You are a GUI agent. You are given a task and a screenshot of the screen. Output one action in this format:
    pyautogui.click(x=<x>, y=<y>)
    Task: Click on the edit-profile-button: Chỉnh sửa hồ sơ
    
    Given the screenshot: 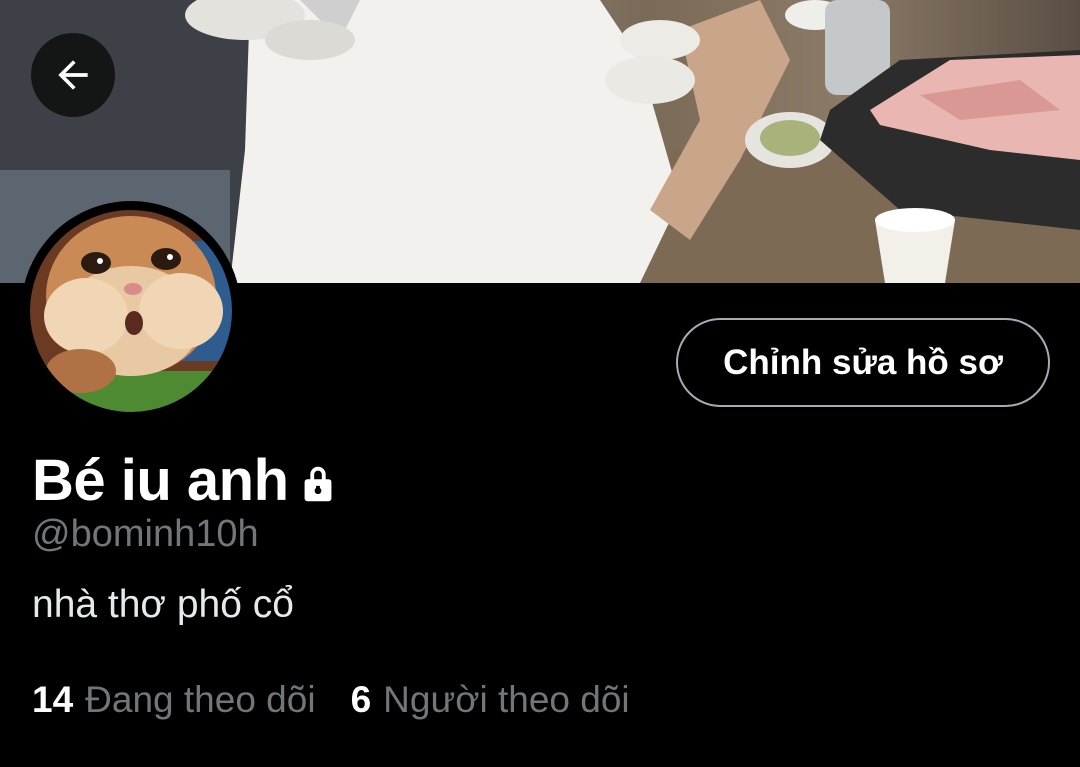 What is the action you would take?
    pyautogui.click(x=863, y=362)
    